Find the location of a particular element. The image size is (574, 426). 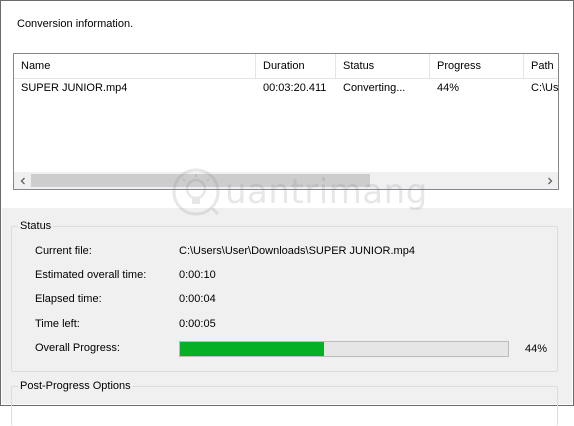

current-file-label: Current file: is located at coordinates (63, 251).